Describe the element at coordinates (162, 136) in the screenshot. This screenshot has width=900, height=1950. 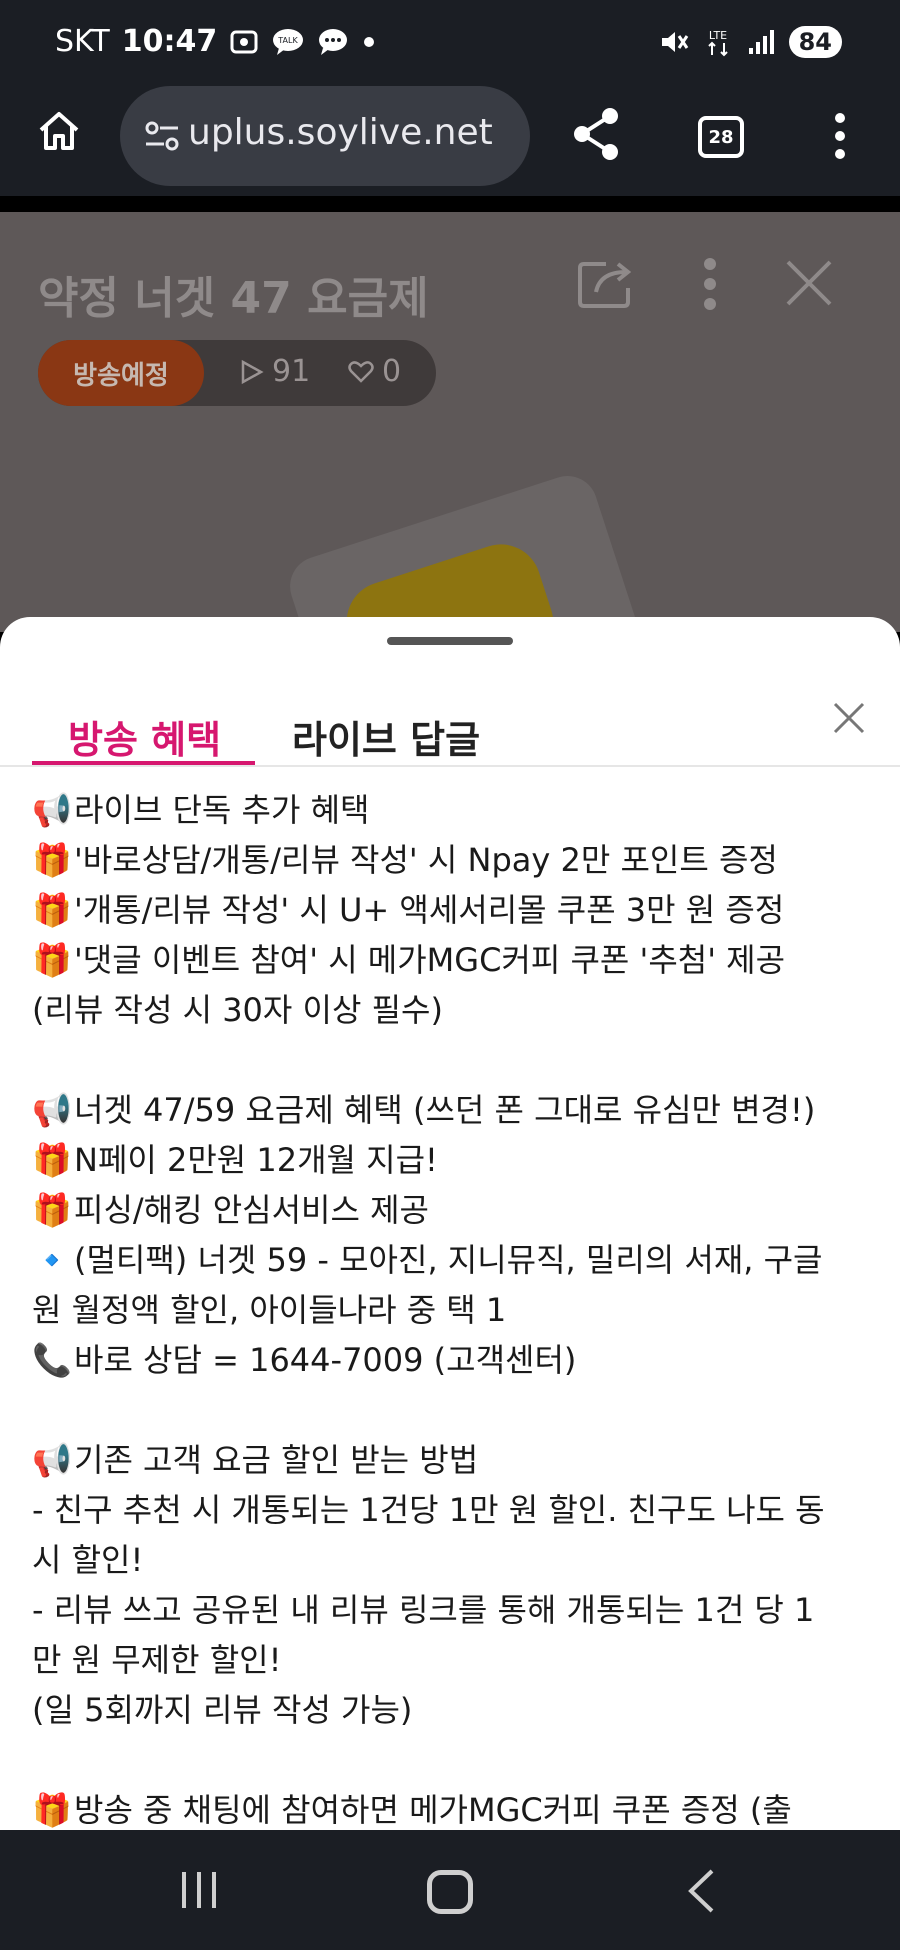
I see `site-settings-icon` at that location.